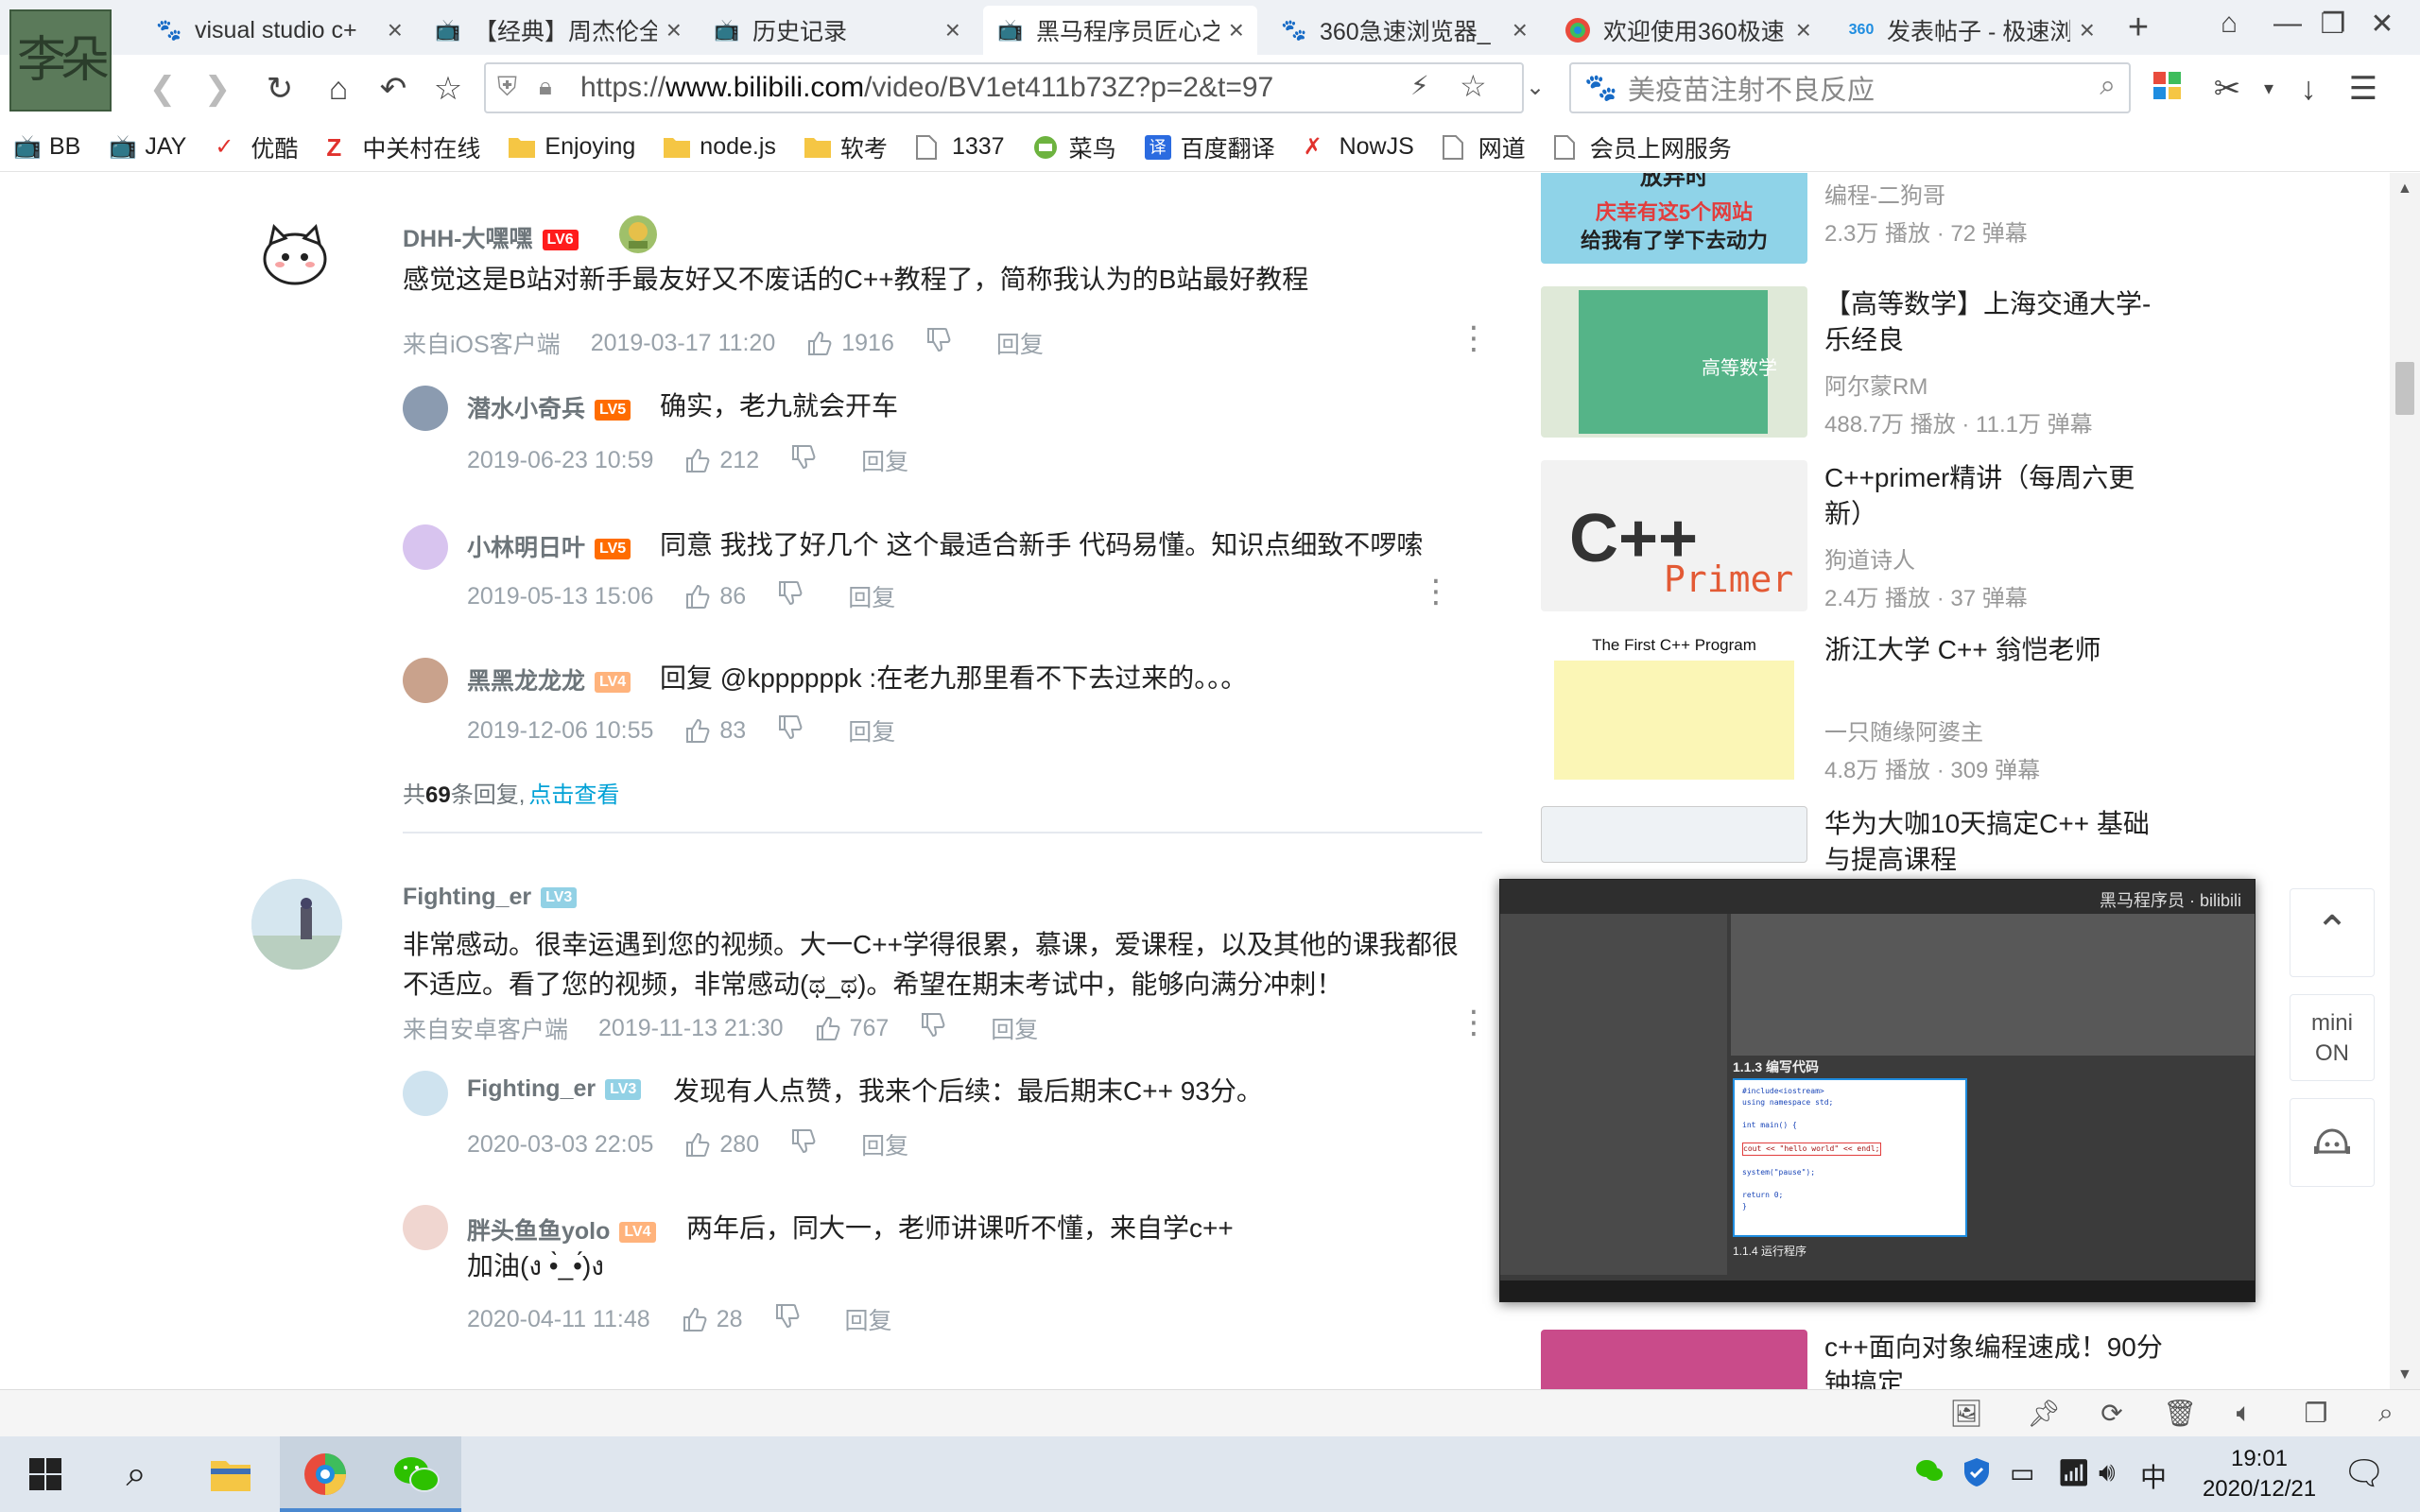  Describe the element at coordinates (1903, 730) in the screenshot. I see `video-uploader: 一只随缘阿婆主` at that location.